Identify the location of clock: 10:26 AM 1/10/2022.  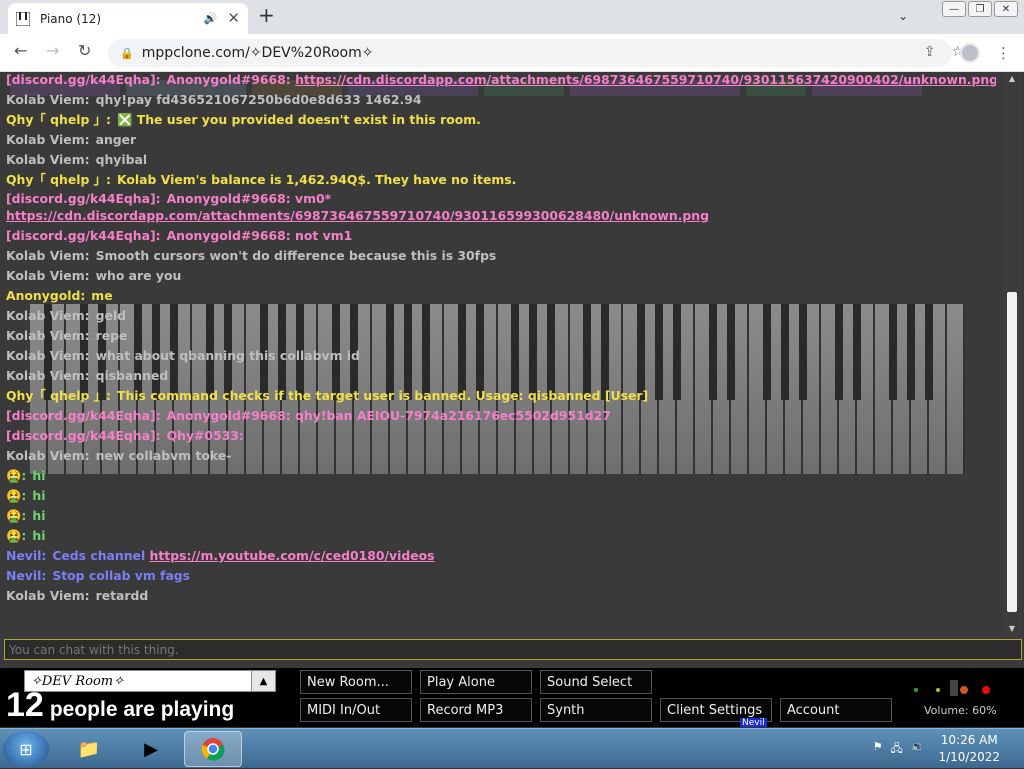
(969, 749).